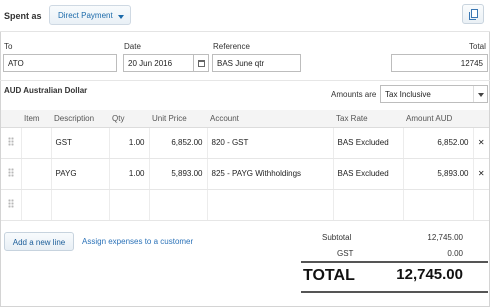  What do you see at coordinates (368, 119) in the screenshot?
I see `col-tax-rate: Tax Rate` at bounding box center [368, 119].